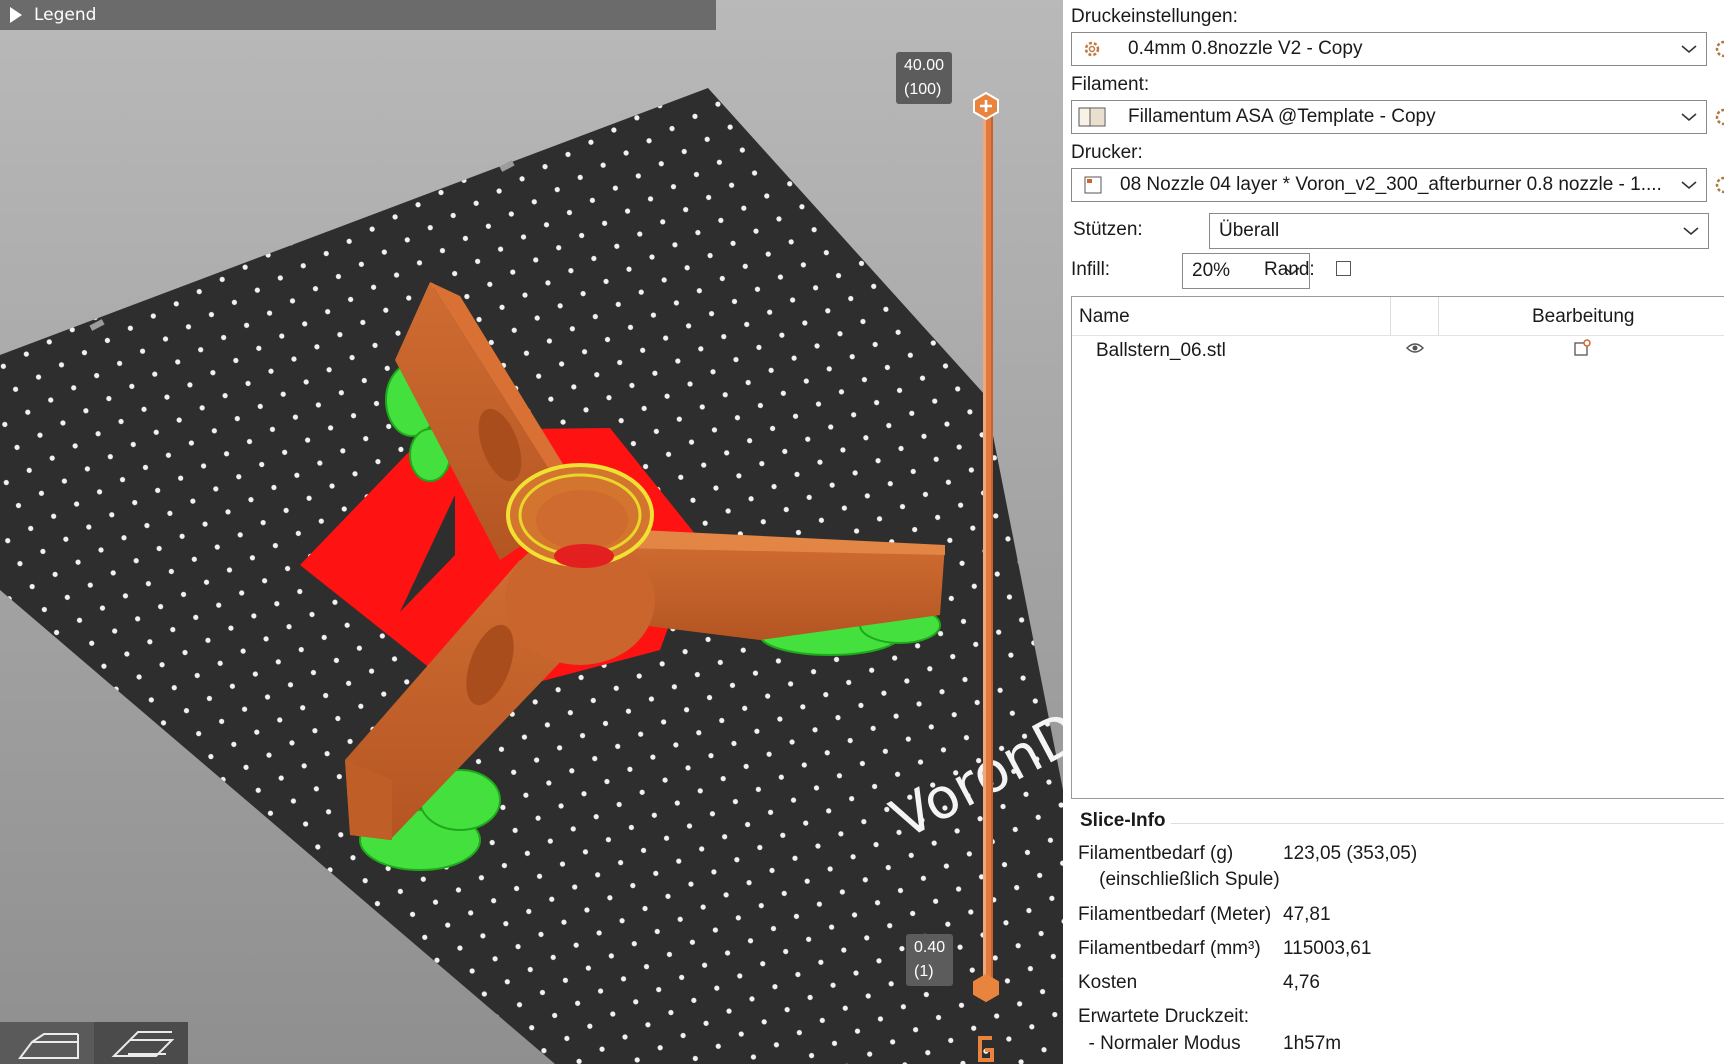 This screenshot has width=1724, height=1064. I want to click on slice-info-title: Slice-Info, so click(1123, 820).